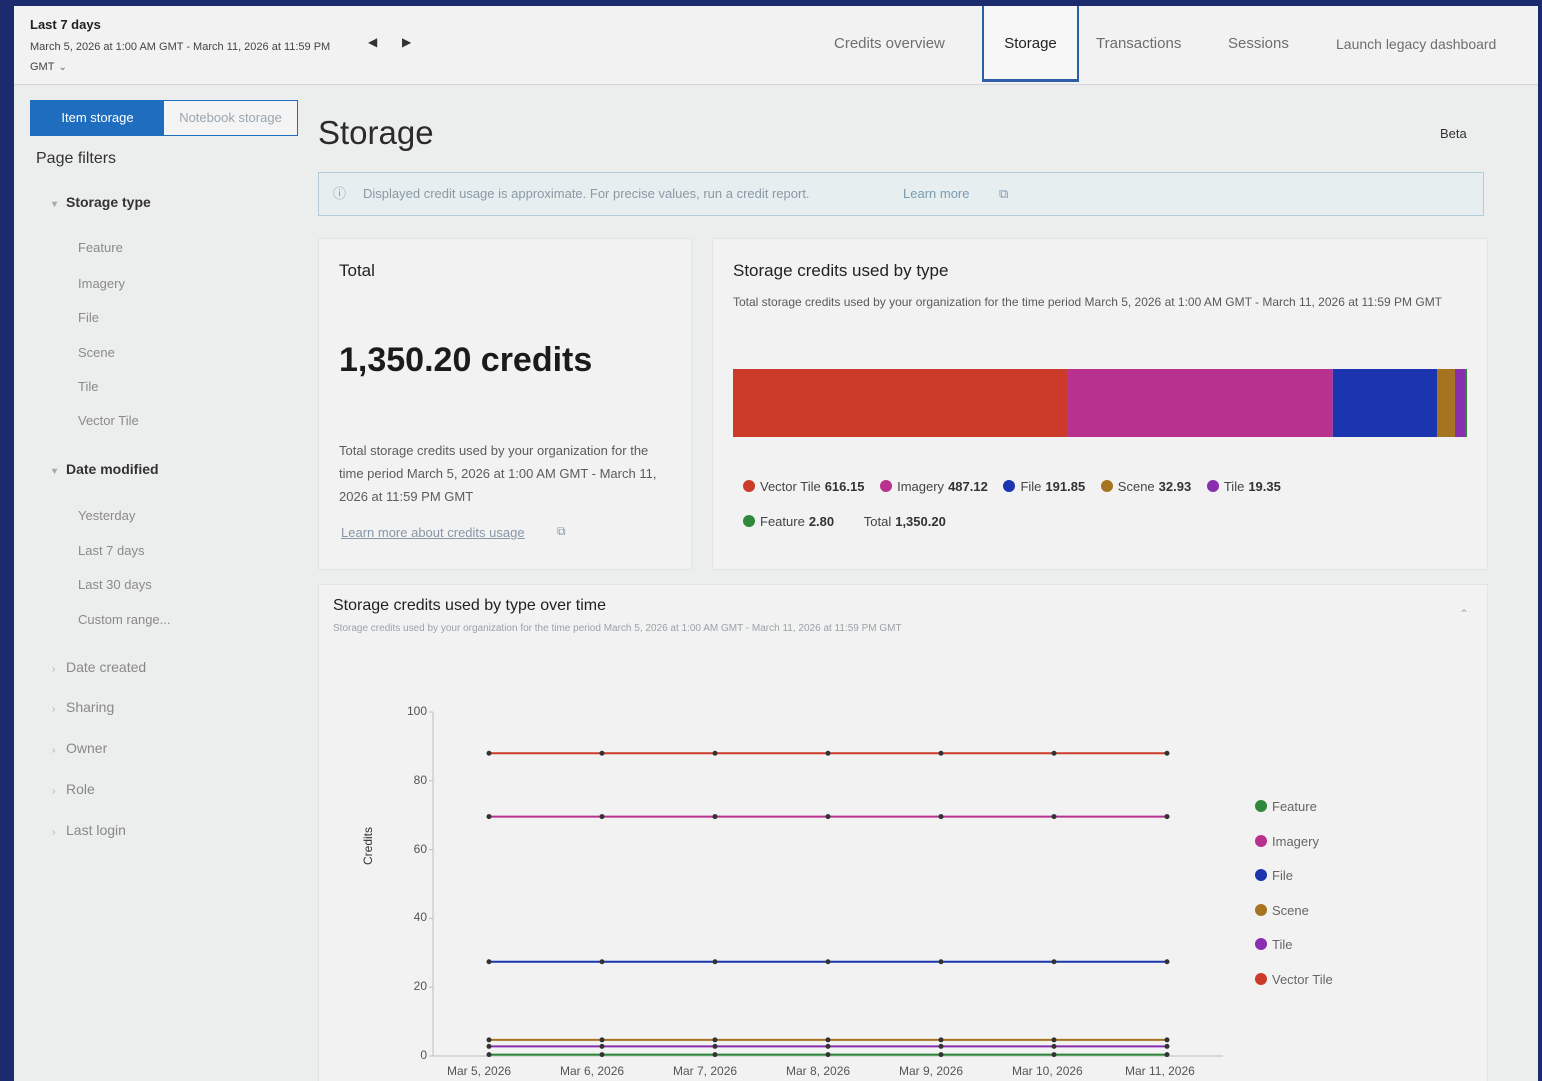  I want to click on filter-option-last-30-days: Last 30 days, so click(115, 584).